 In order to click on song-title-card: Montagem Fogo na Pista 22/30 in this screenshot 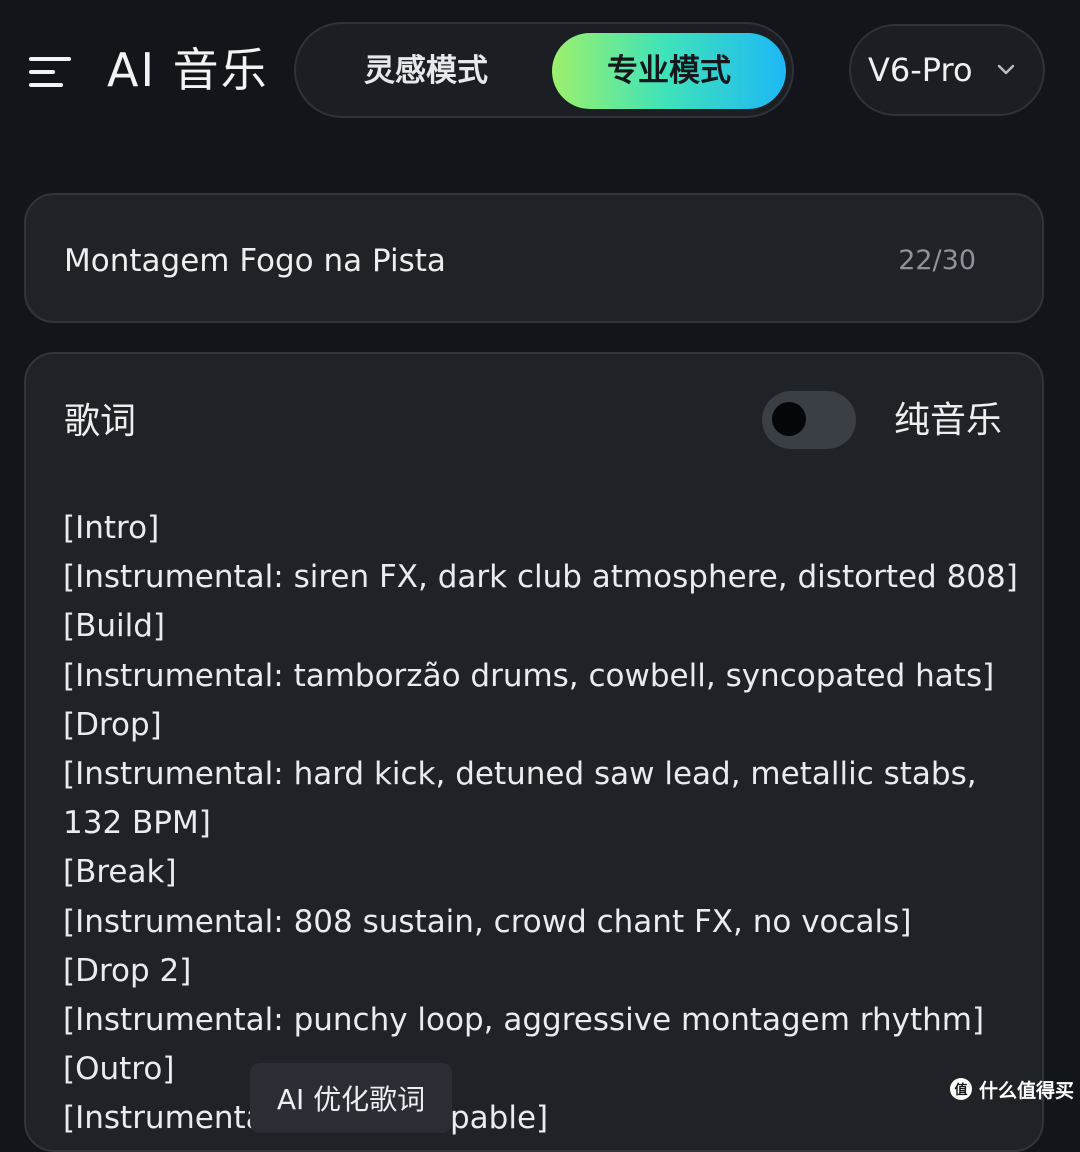, I will do `click(534, 258)`.